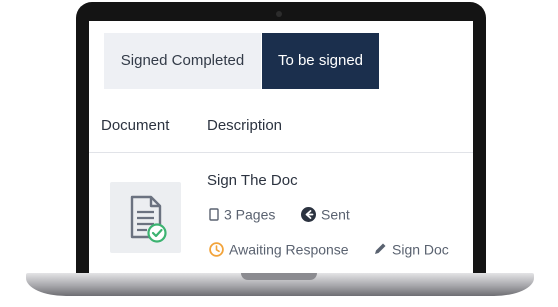 This screenshot has width=558, height=307. Describe the element at coordinates (308, 214) in the screenshot. I see `sent-icon` at that location.